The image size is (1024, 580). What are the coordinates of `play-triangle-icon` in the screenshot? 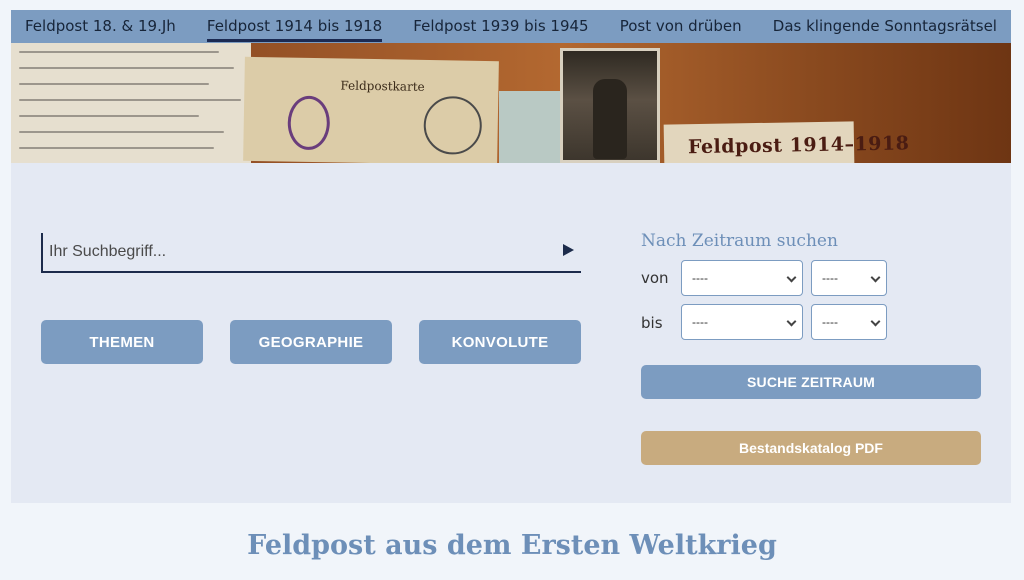 It's located at (568, 250).